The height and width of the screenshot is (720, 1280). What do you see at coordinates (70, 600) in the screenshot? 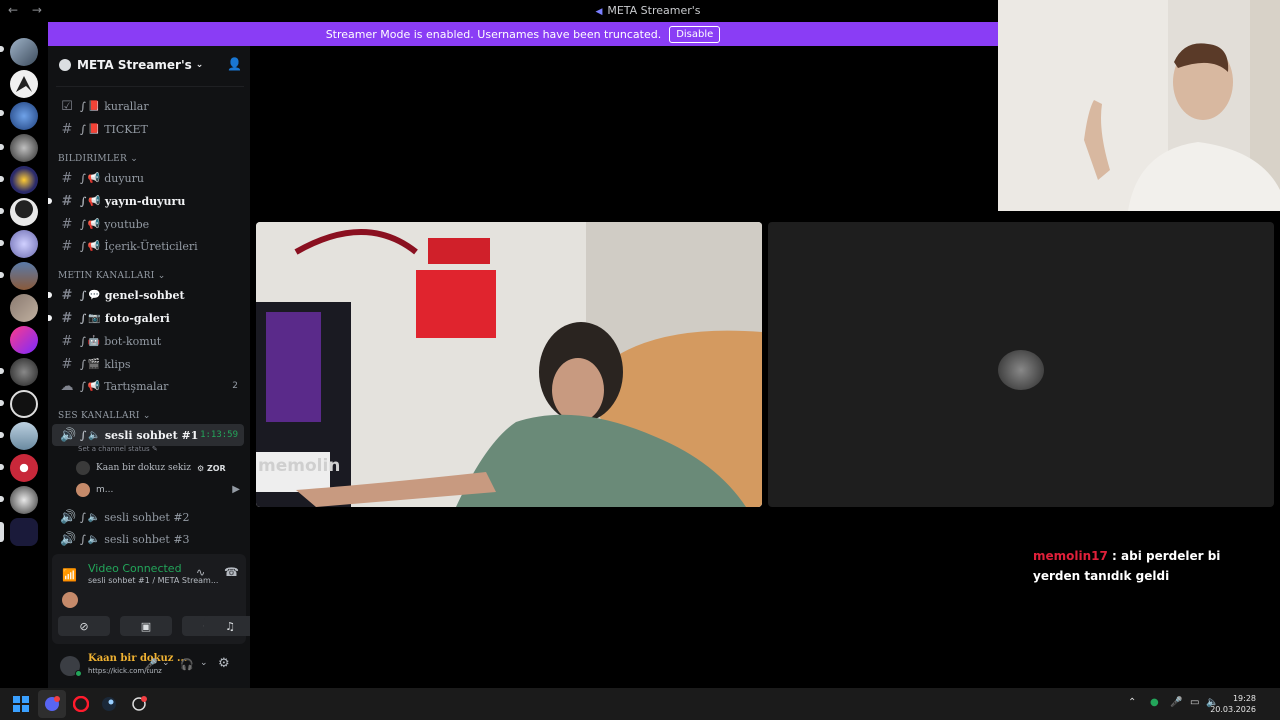
I see `avatar` at bounding box center [70, 600].